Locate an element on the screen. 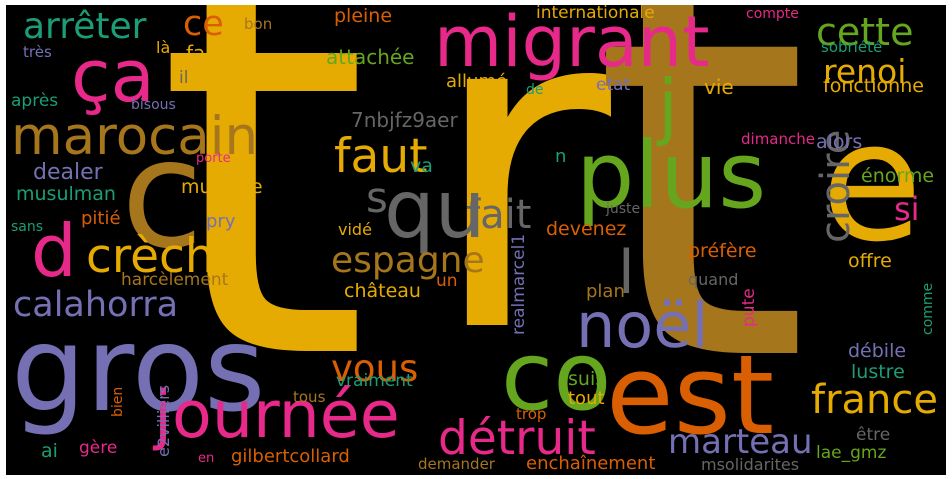 Image resolution: width=952 pixels, height=479 pixels. word-fonctionne-48: fonctionne is located at coordinates (873, 86).